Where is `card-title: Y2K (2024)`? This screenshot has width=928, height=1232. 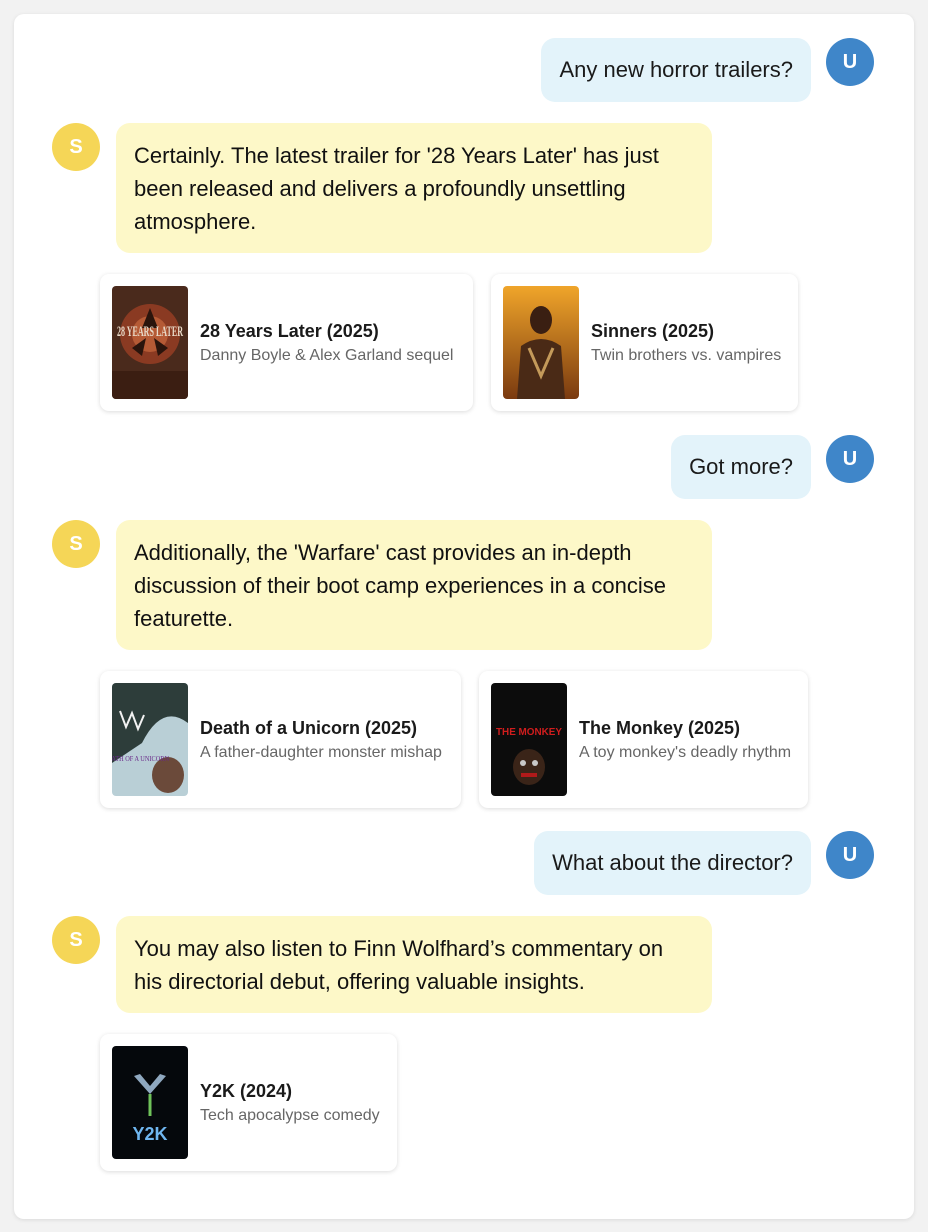
card-title: Y2K (2024) is located at coordinates (246, 1090).